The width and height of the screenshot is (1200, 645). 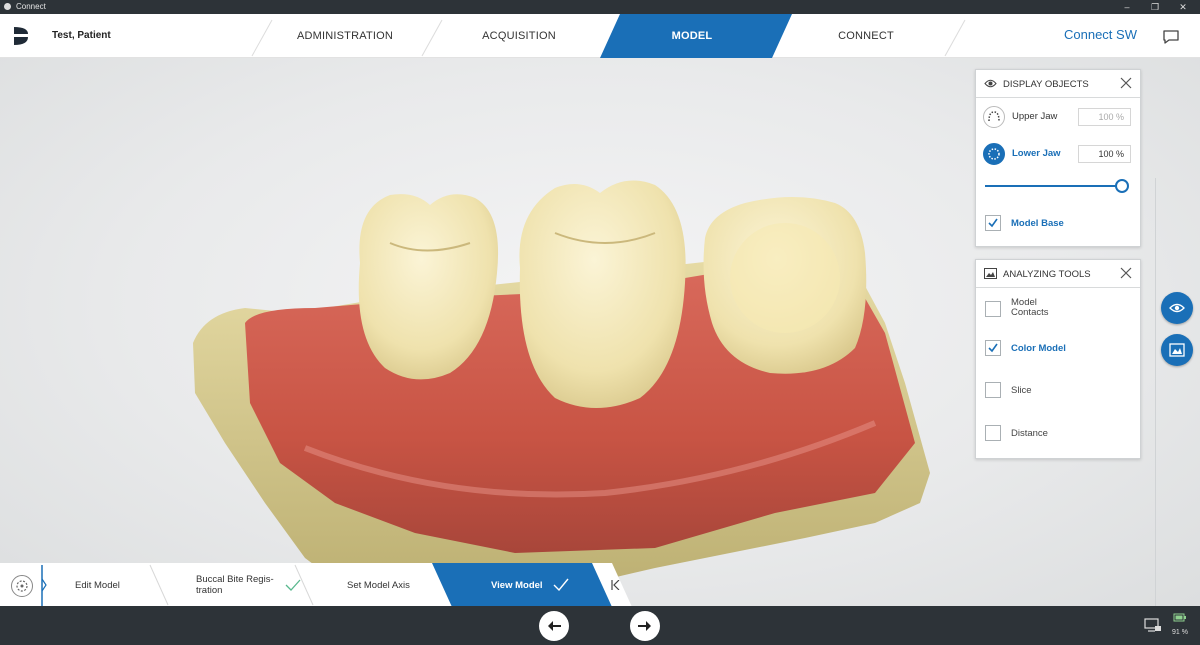 I want to click on arrow-left-icon, so click(x=554, y=626).